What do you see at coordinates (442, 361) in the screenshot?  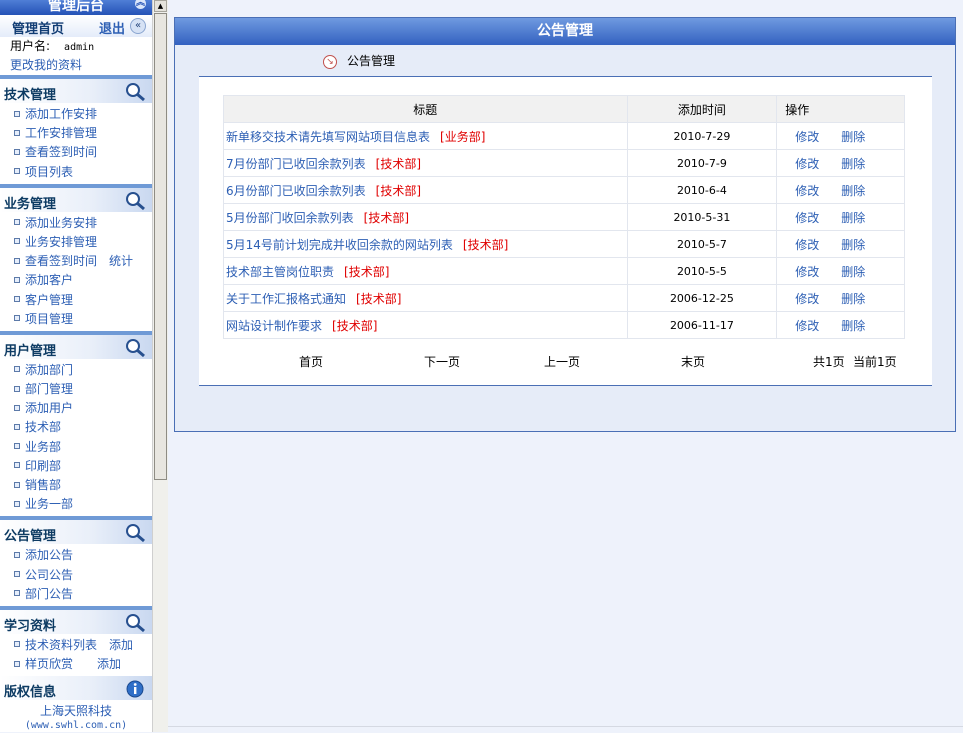 I see `pager-next: 下一页` at bounding box center [442, 361].